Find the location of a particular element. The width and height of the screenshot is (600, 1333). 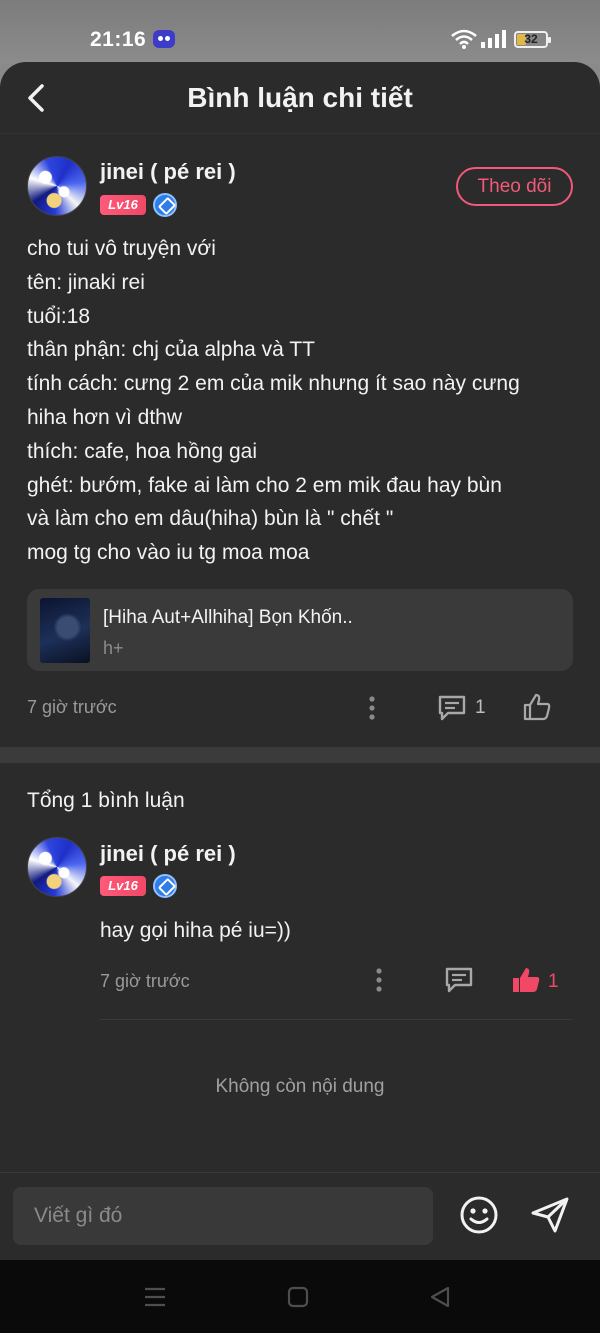

app-notification-icon is located at coordinates (164, 39).